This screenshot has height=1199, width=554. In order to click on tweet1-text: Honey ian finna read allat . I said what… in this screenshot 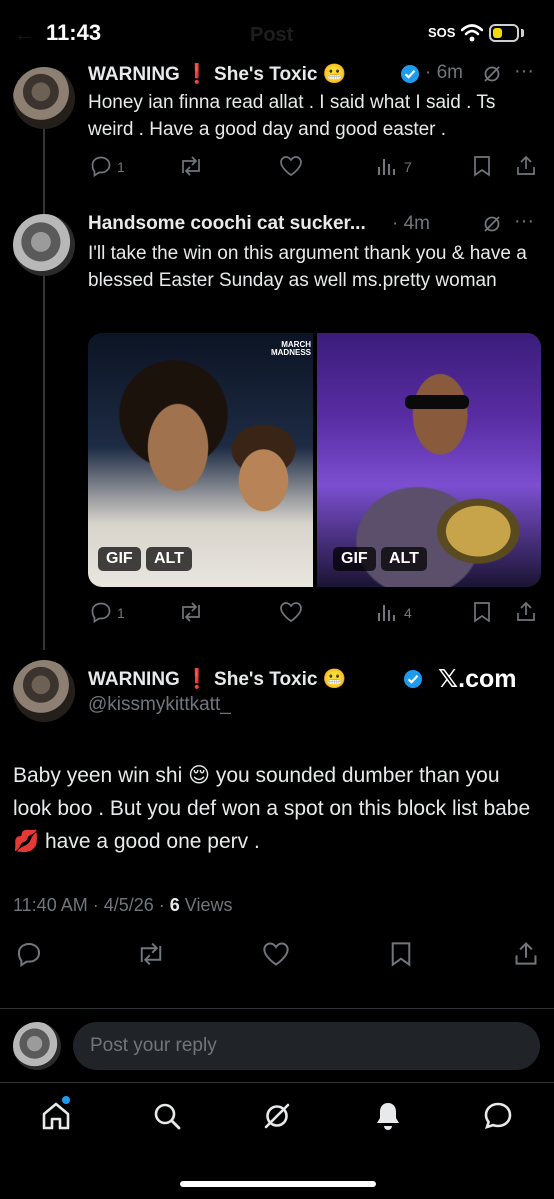, I will do `click(292, 116)`.